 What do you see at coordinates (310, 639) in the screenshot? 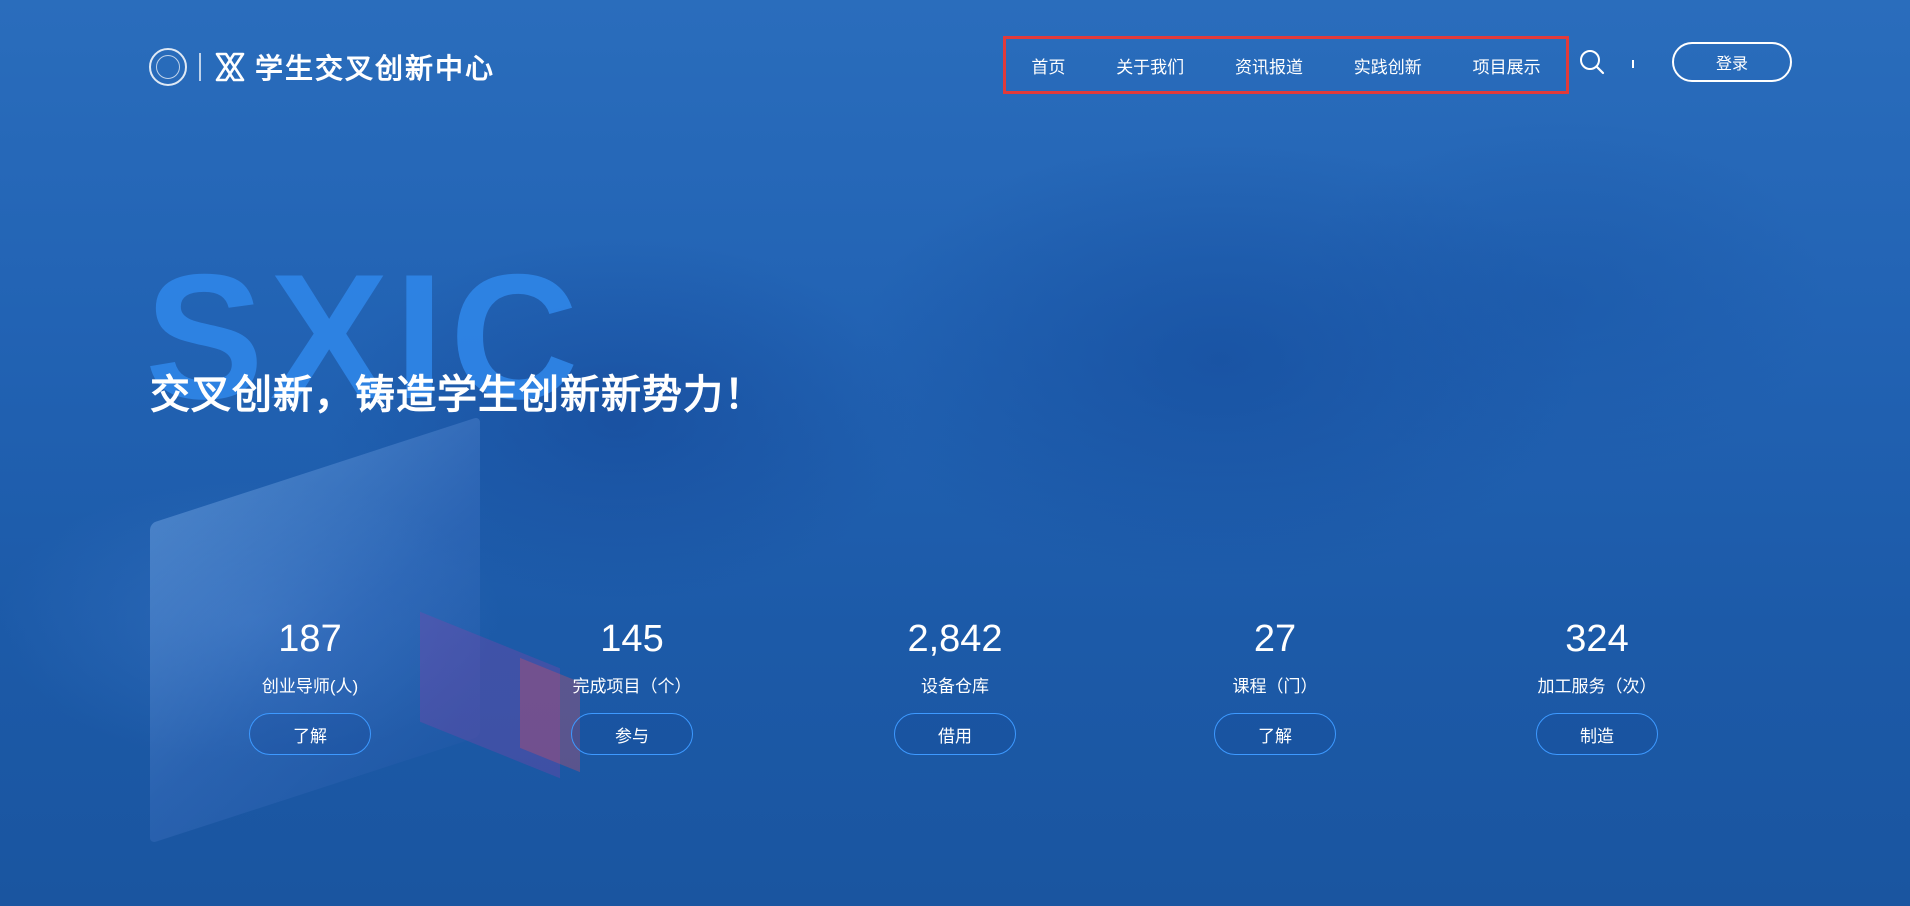
I see `stat-value: 187` at bounding box center [310, 639].